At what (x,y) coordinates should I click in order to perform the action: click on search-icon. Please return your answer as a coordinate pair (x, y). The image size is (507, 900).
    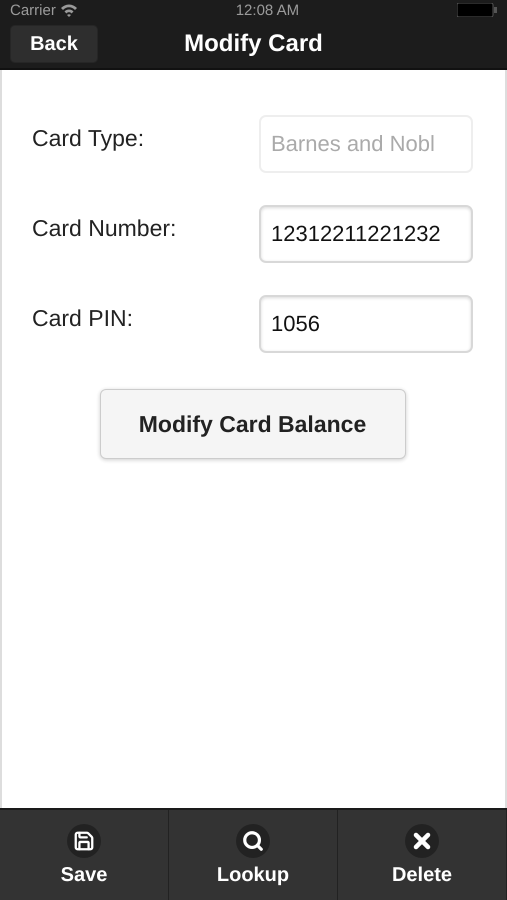
    Looking at the image, I should click on (253, 841).